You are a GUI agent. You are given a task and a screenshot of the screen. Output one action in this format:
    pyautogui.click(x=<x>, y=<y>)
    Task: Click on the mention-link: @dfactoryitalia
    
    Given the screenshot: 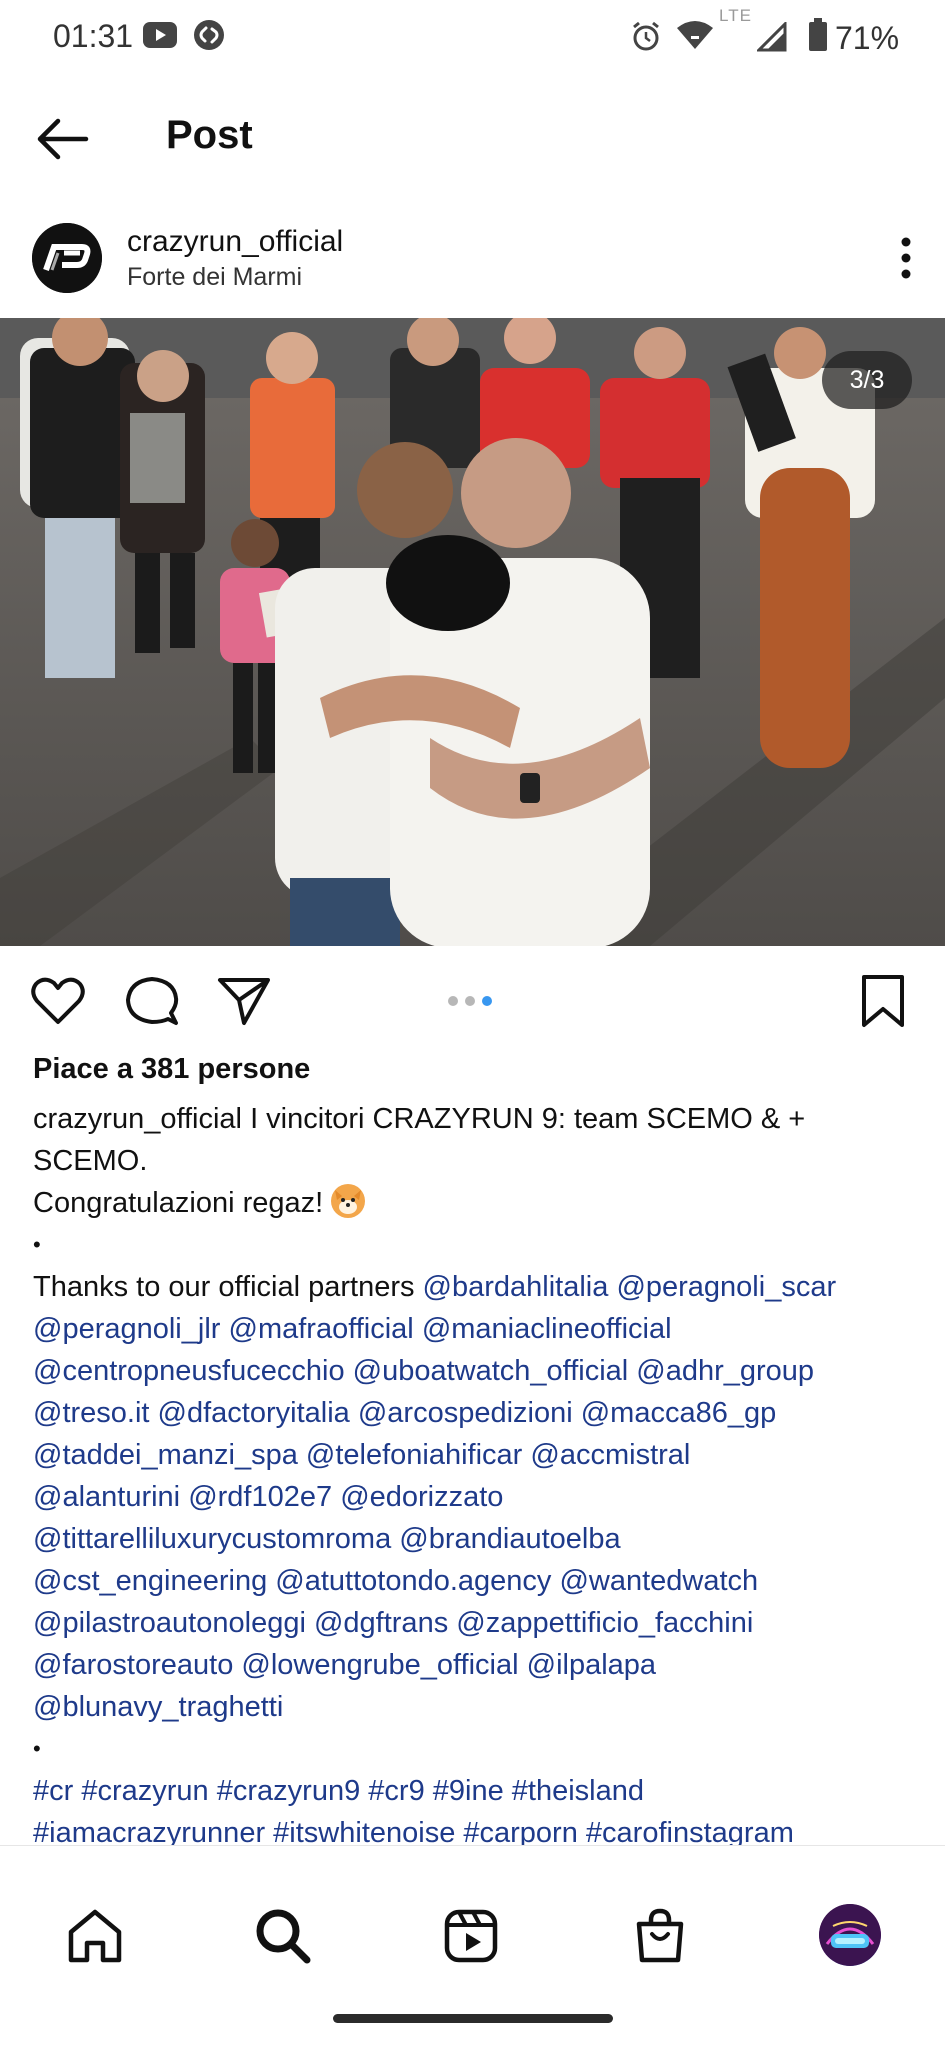 What is the action you would take?
    pyautogui.click(x=254, y=1413)
    